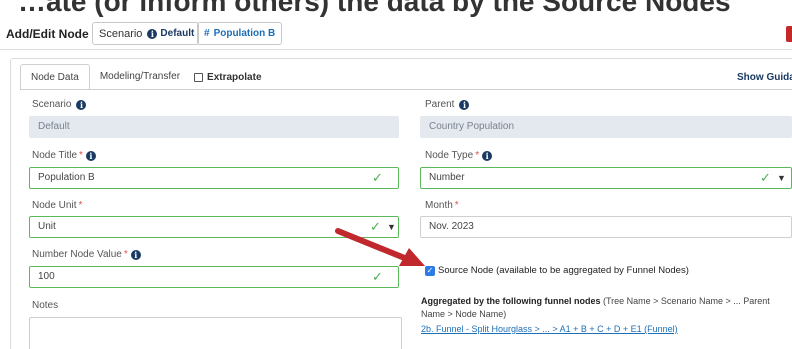  I want to click on parent-field: Country Population, so click(606, 127).